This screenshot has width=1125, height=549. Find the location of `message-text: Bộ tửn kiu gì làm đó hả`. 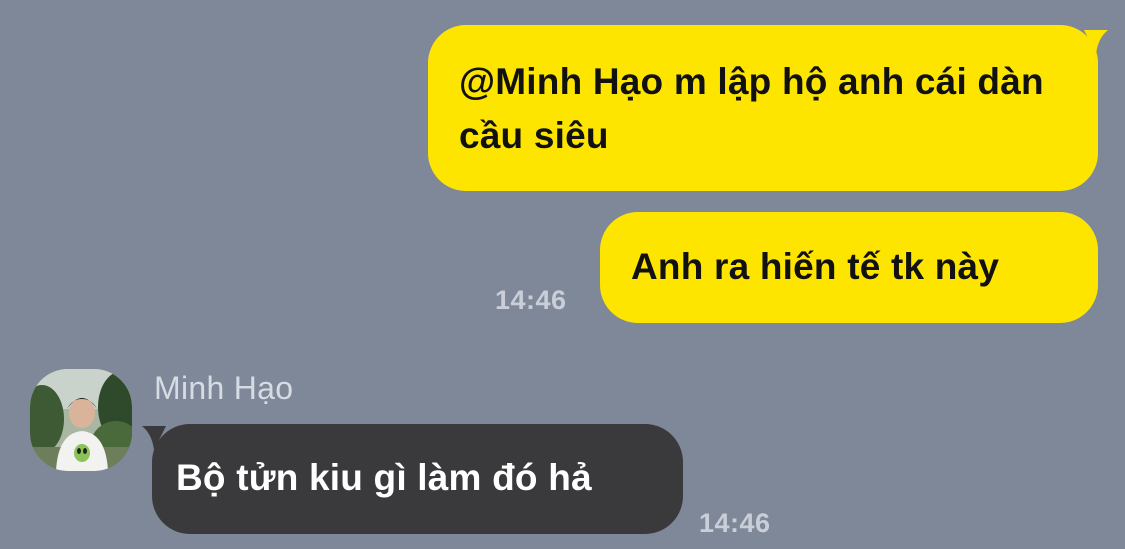

message-text: Bộ tửn kiu gì làm đó hả is located at coordinates (384, 477).